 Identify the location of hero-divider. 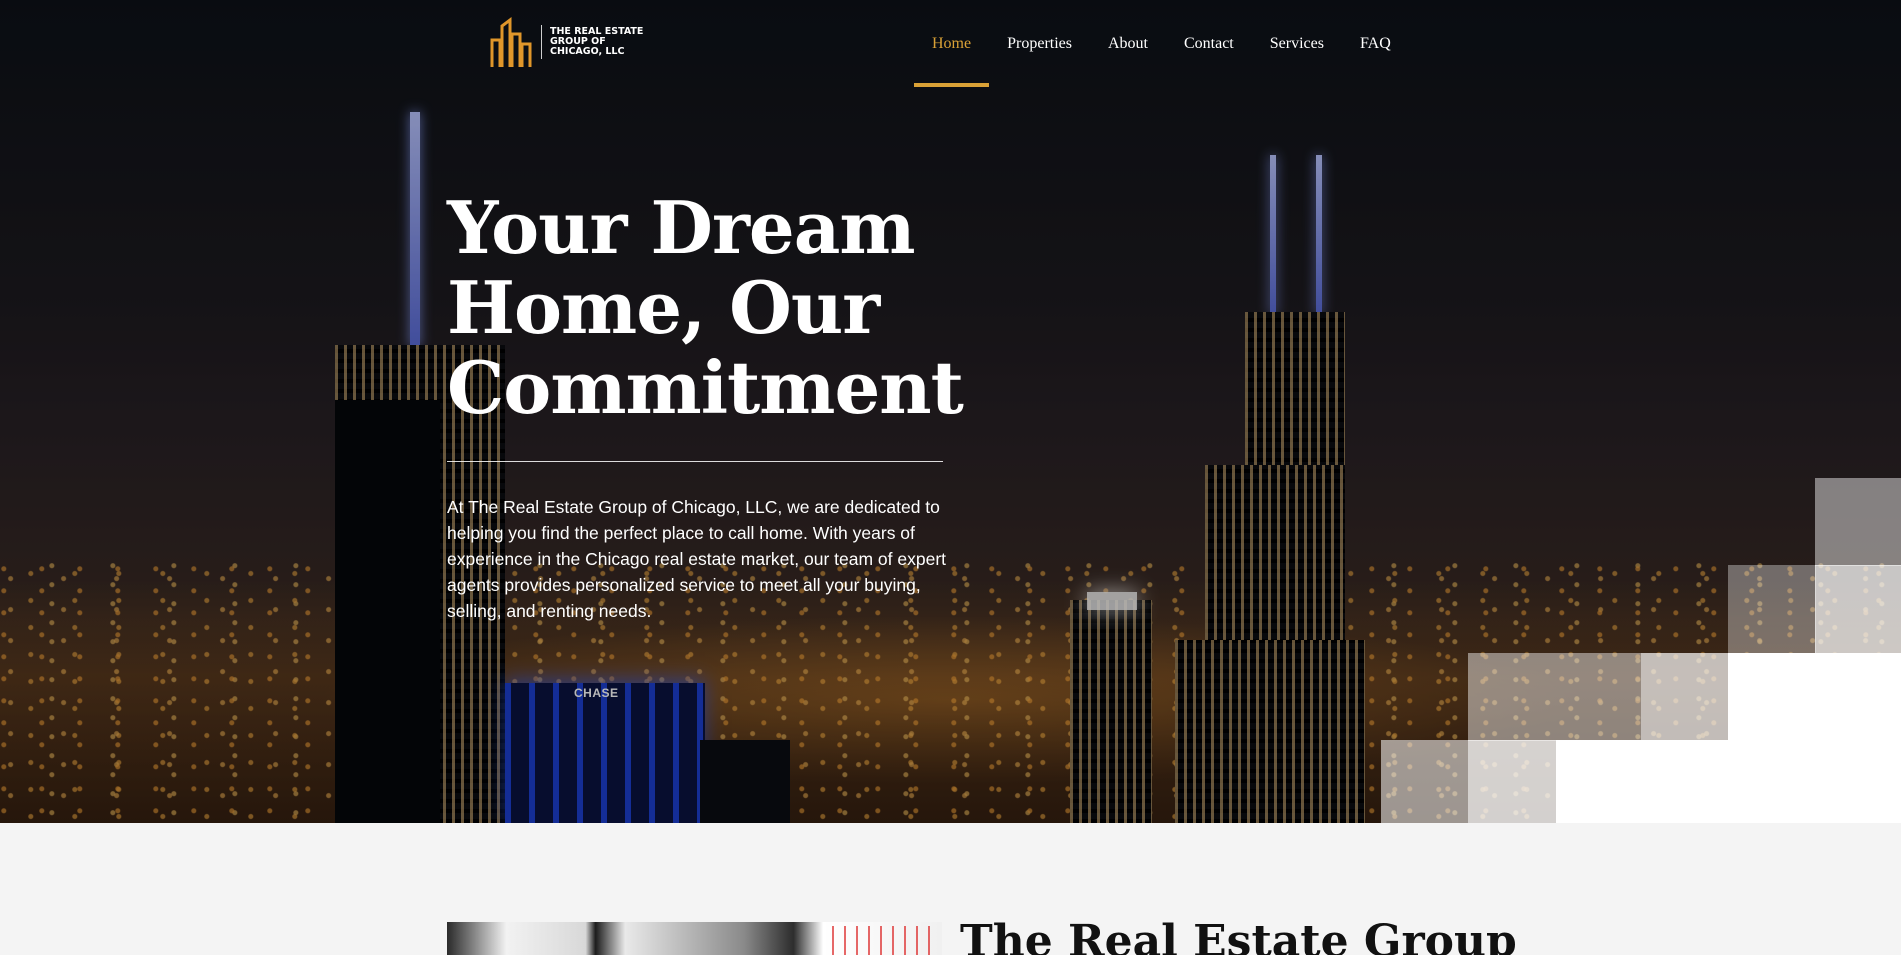
(695, 461).